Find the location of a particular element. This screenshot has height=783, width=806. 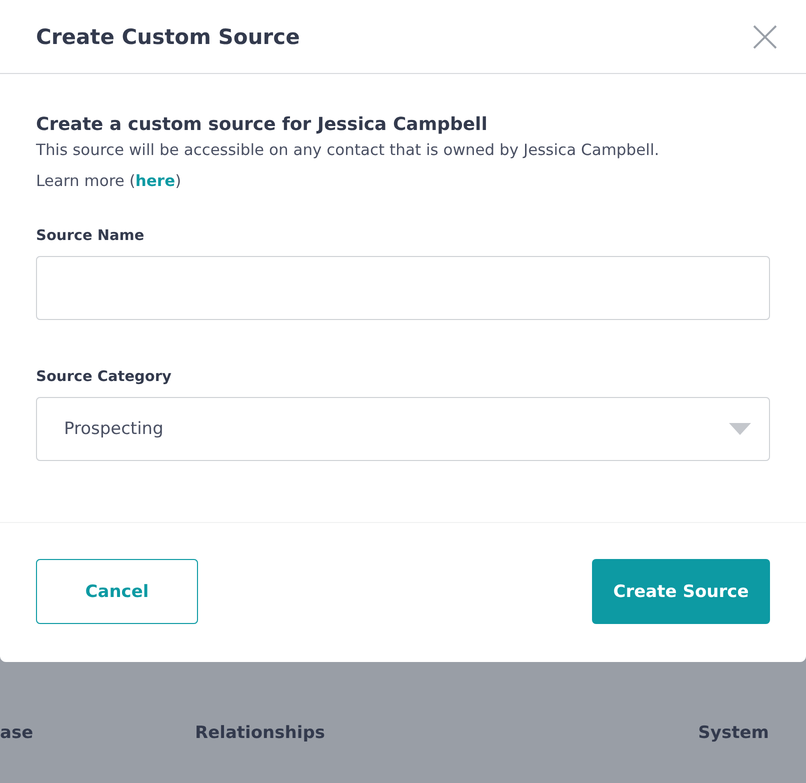

field-label: Source Name is located at coordinates (91, 236).